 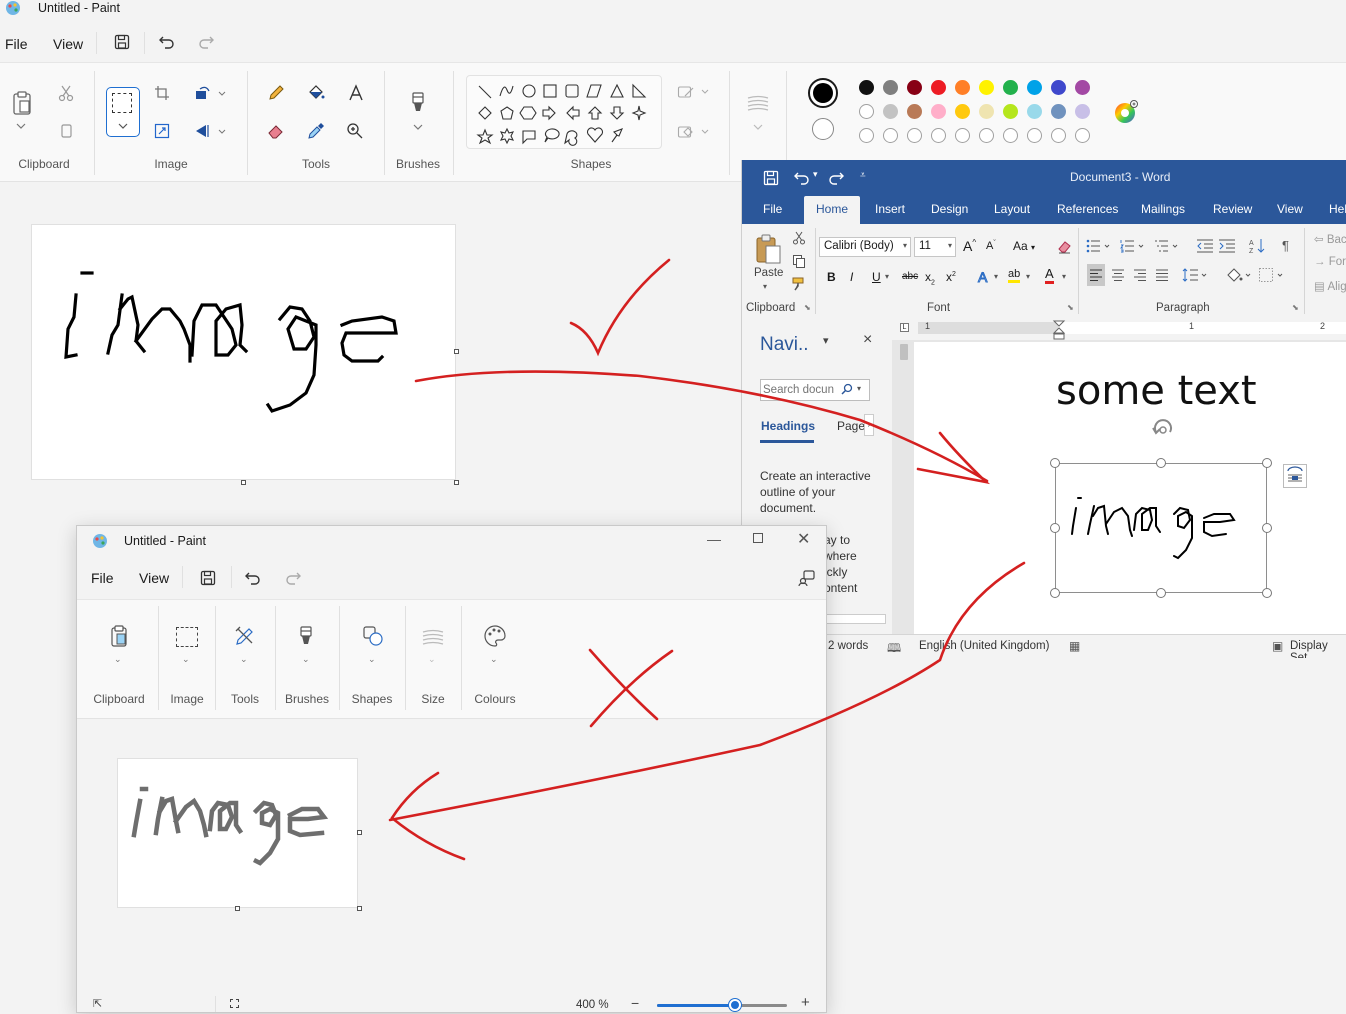 What do you see at coordinates (1163, 429) in the screenshot?
I see `rotate-handle-icon` at bounding box center [1163, 429].